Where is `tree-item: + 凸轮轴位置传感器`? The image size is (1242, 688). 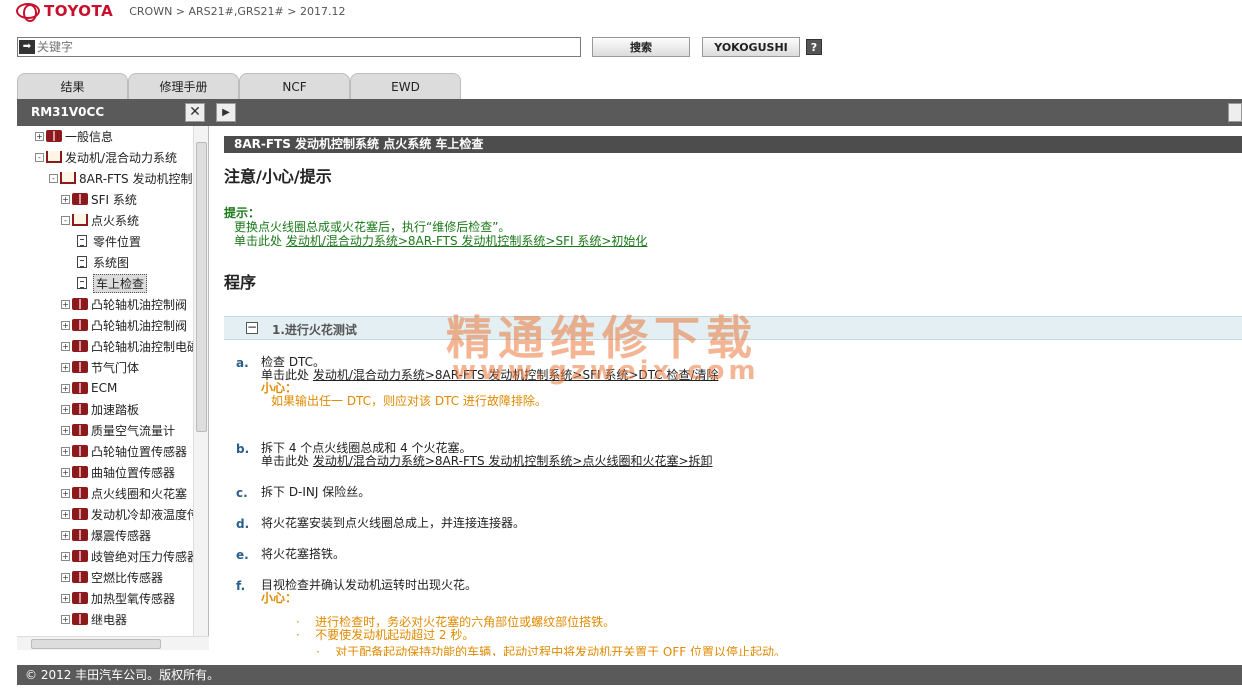 tree-item: + 凸轮轴位置传感器 is located at coordinates (124, 451).